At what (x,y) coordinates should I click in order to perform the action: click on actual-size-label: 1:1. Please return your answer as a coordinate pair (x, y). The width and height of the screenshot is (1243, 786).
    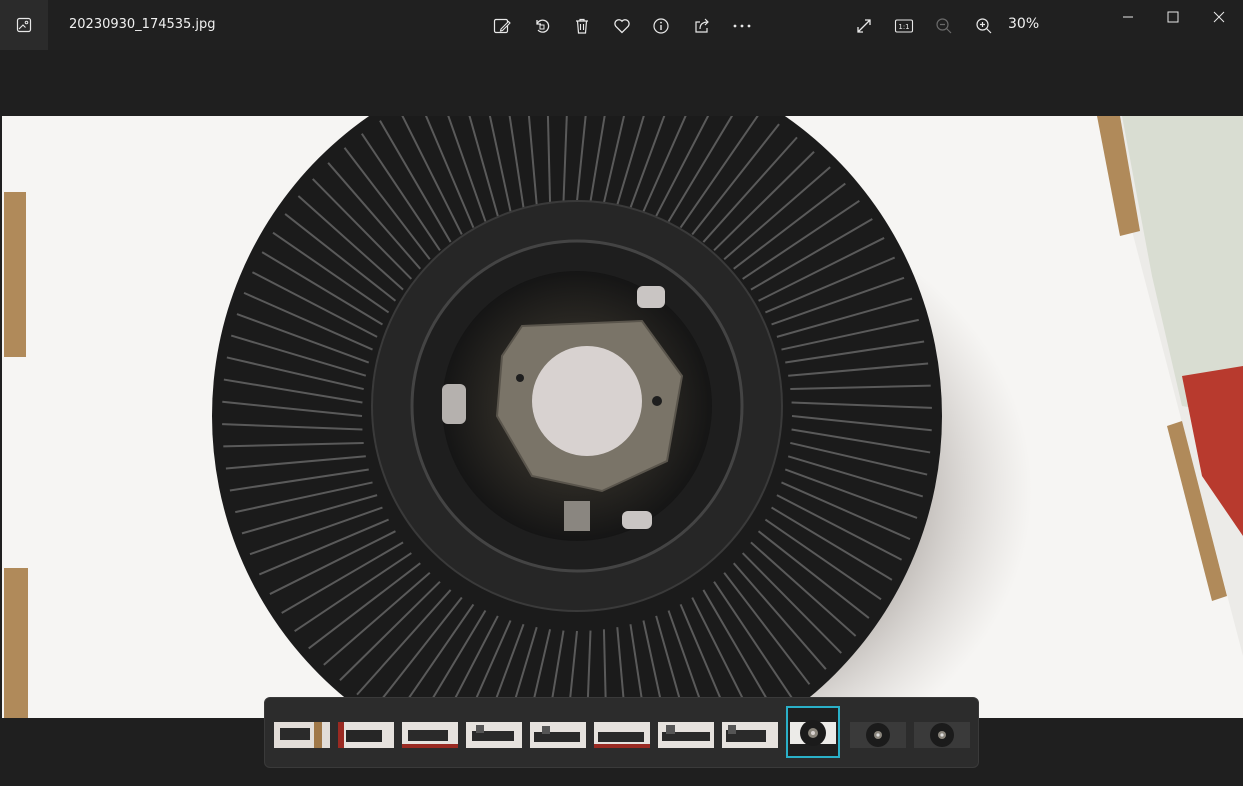
    Looking at the image, I should click on (903, 27).